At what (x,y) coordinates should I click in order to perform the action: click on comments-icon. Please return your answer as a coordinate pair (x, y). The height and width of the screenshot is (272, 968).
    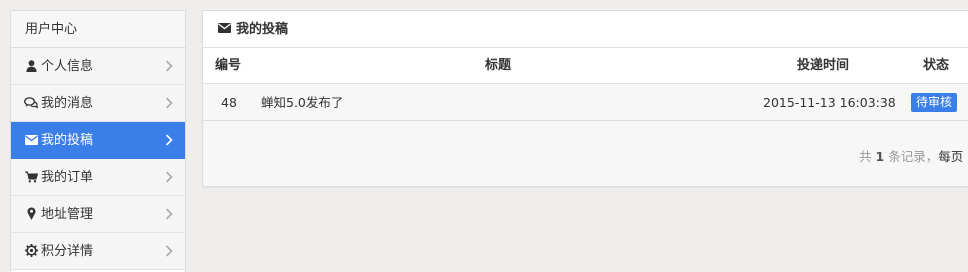
    Looking at the image, I should click on (31, 103).